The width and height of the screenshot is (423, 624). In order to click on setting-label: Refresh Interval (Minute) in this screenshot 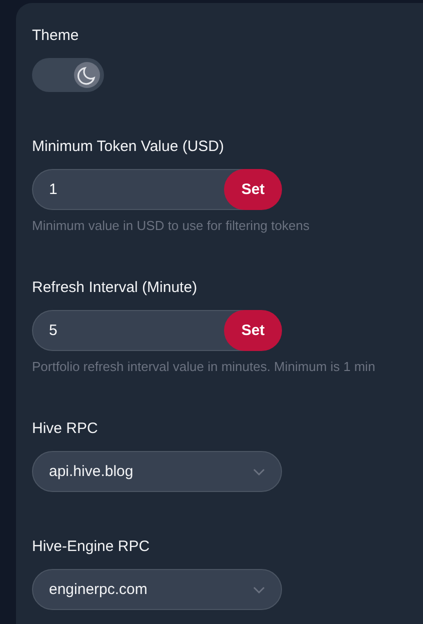, I will do `click(115, 287)`.